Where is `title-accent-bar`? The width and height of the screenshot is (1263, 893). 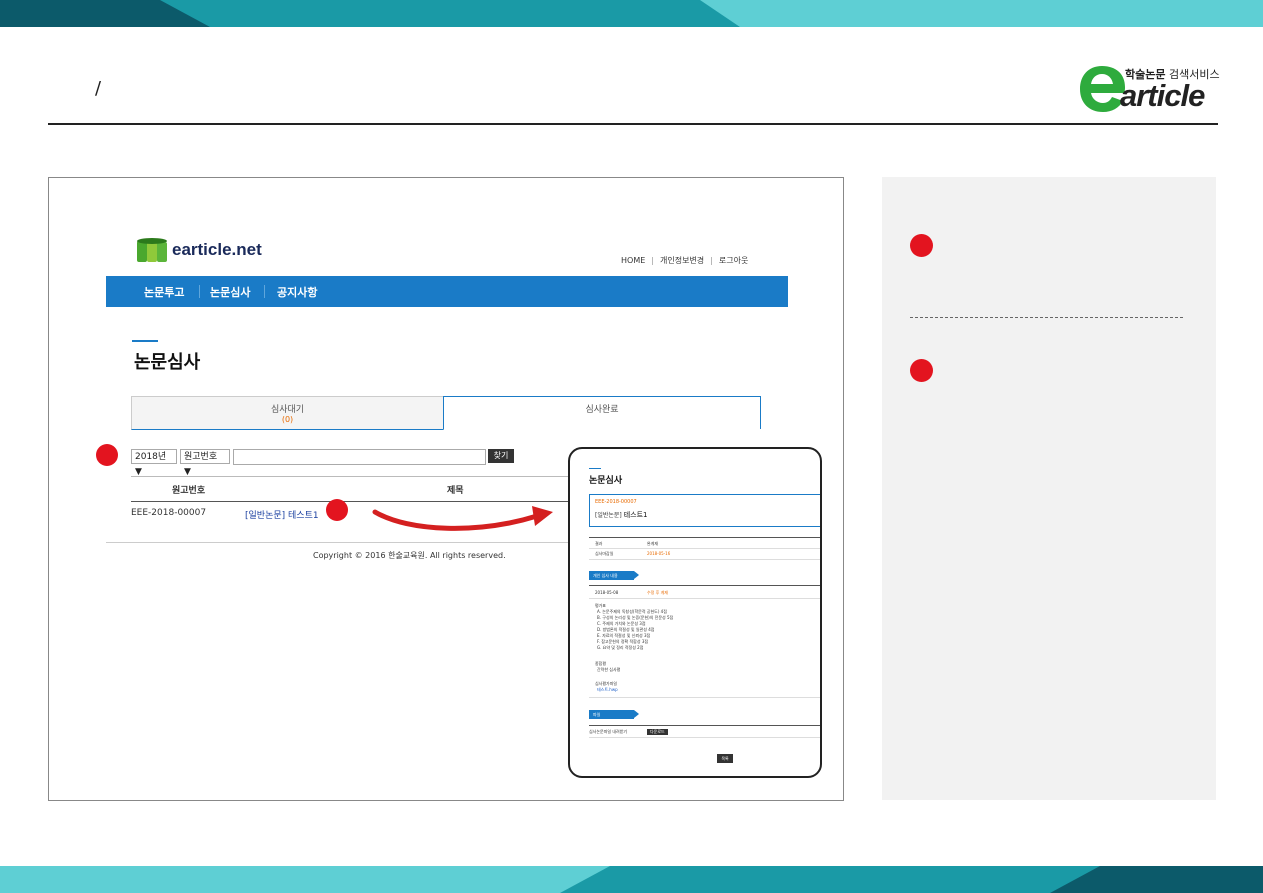
title-accent-bar is located at coordinates (145, 341).